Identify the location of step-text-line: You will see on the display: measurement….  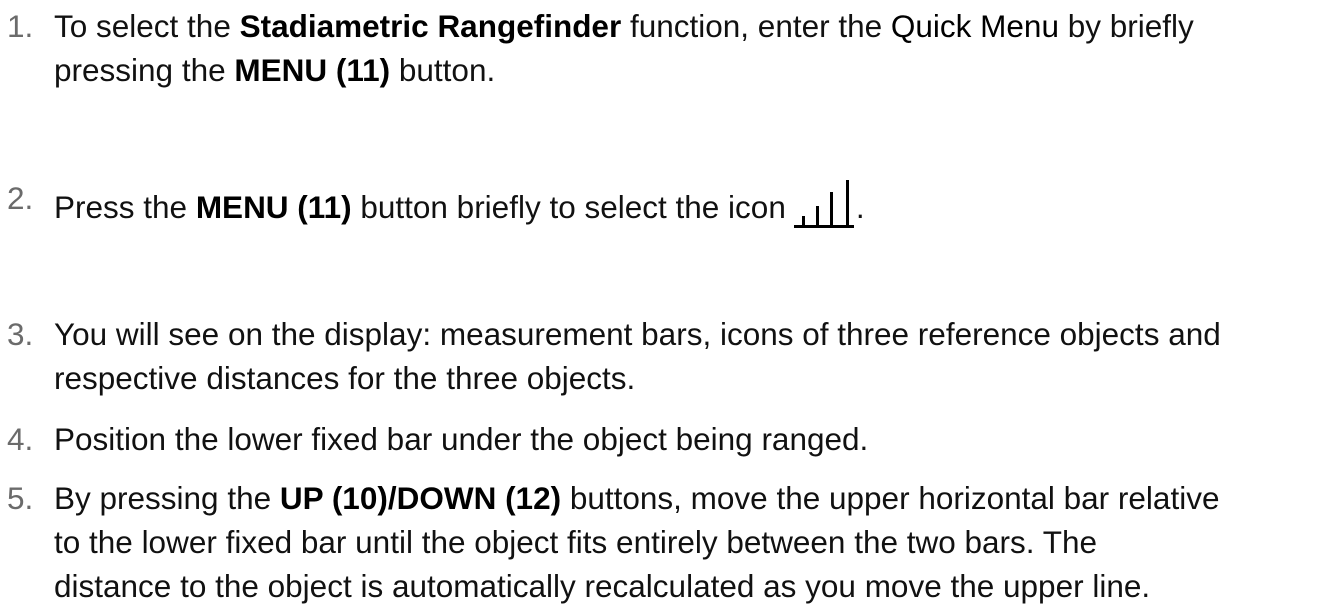
(637, 334).